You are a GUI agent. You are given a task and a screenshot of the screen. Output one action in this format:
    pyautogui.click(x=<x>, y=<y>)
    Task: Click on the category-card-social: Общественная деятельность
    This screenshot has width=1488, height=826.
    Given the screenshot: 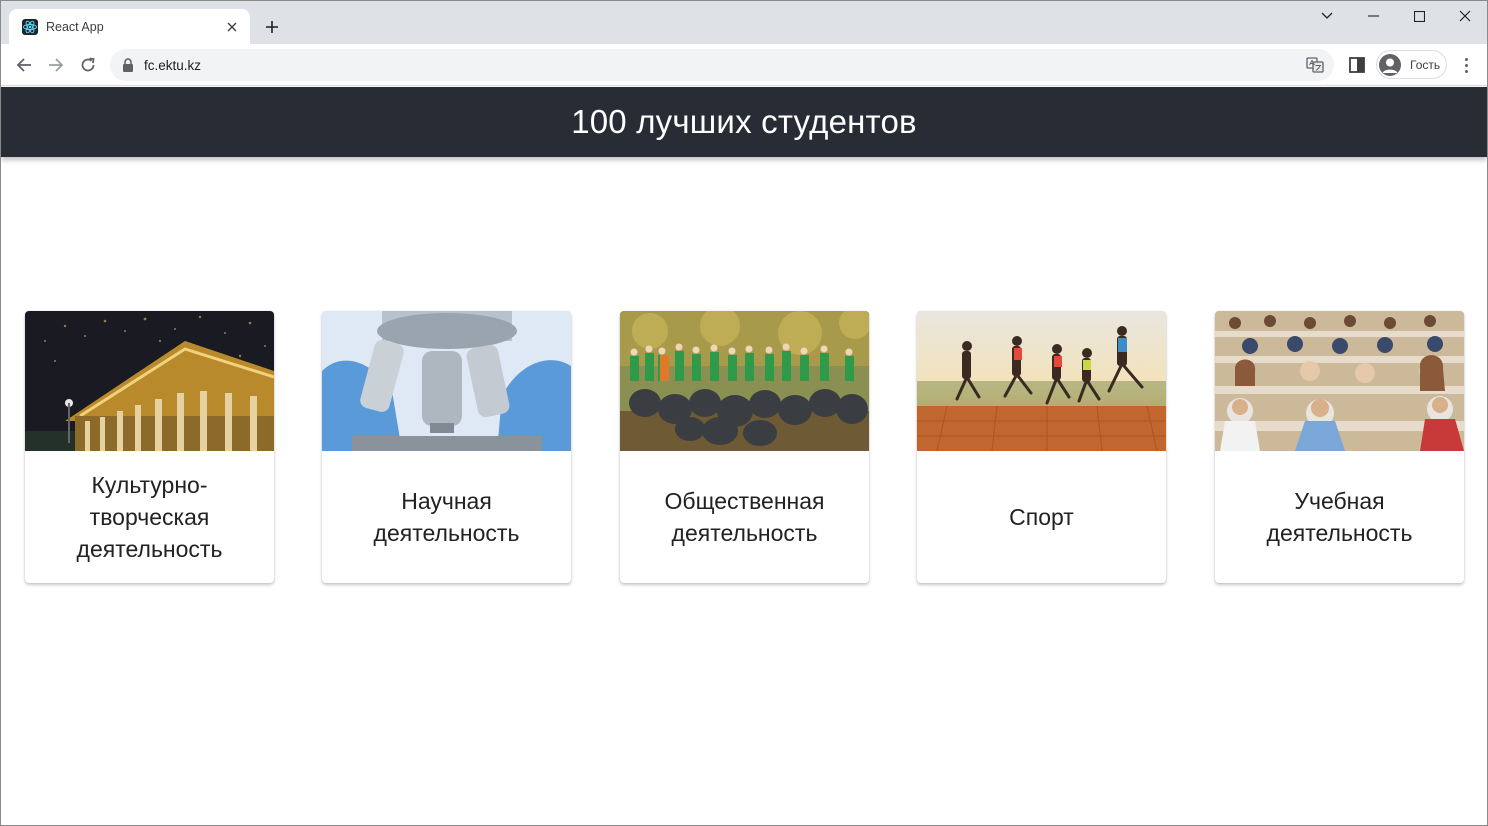 What is the action you would take?
    pyautogui.click(x=744, y=447)
    